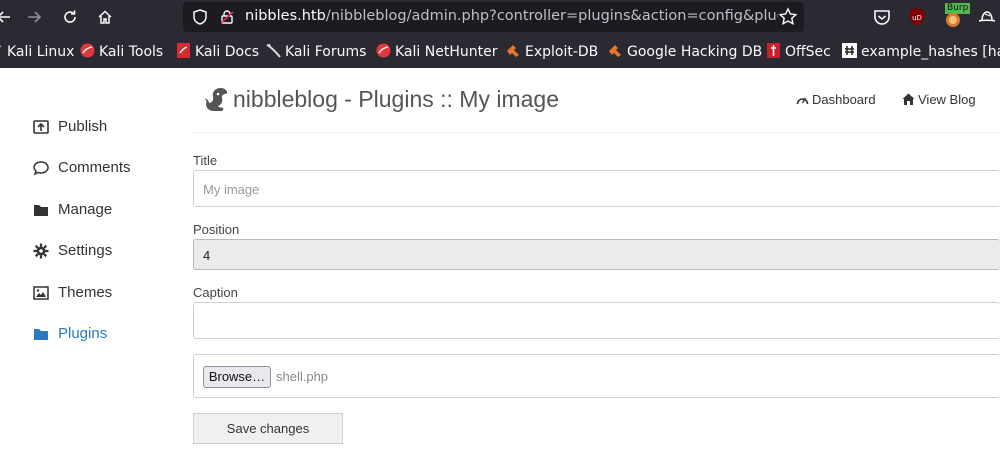  I want to click on bookmark-label: Google Hacking DB, so click(695, 52).